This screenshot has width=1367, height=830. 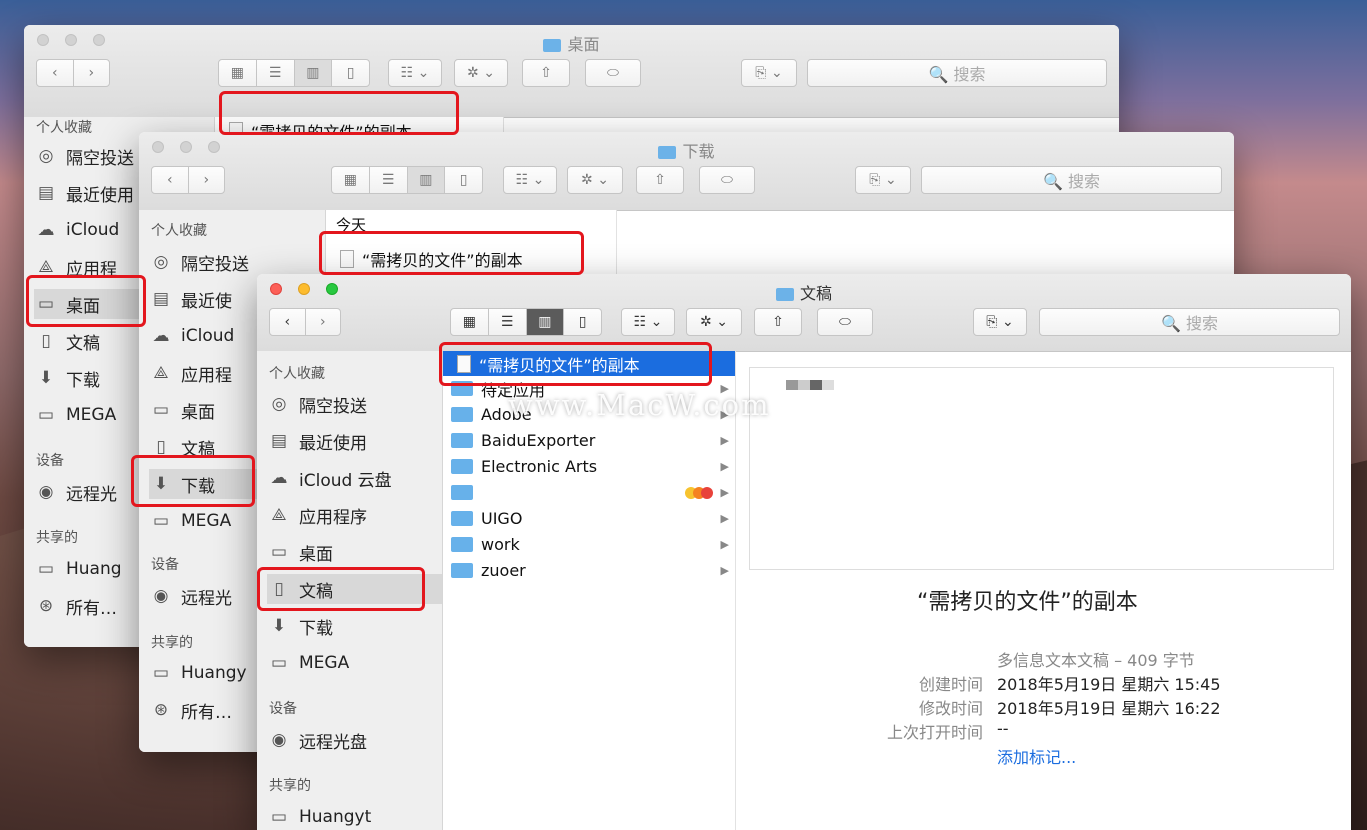 What do you see at coordinates (354, 441) in the screenshot?
I see `sidebar-item-recents: ▤ 最近使用` at bounding box center [354, 441].